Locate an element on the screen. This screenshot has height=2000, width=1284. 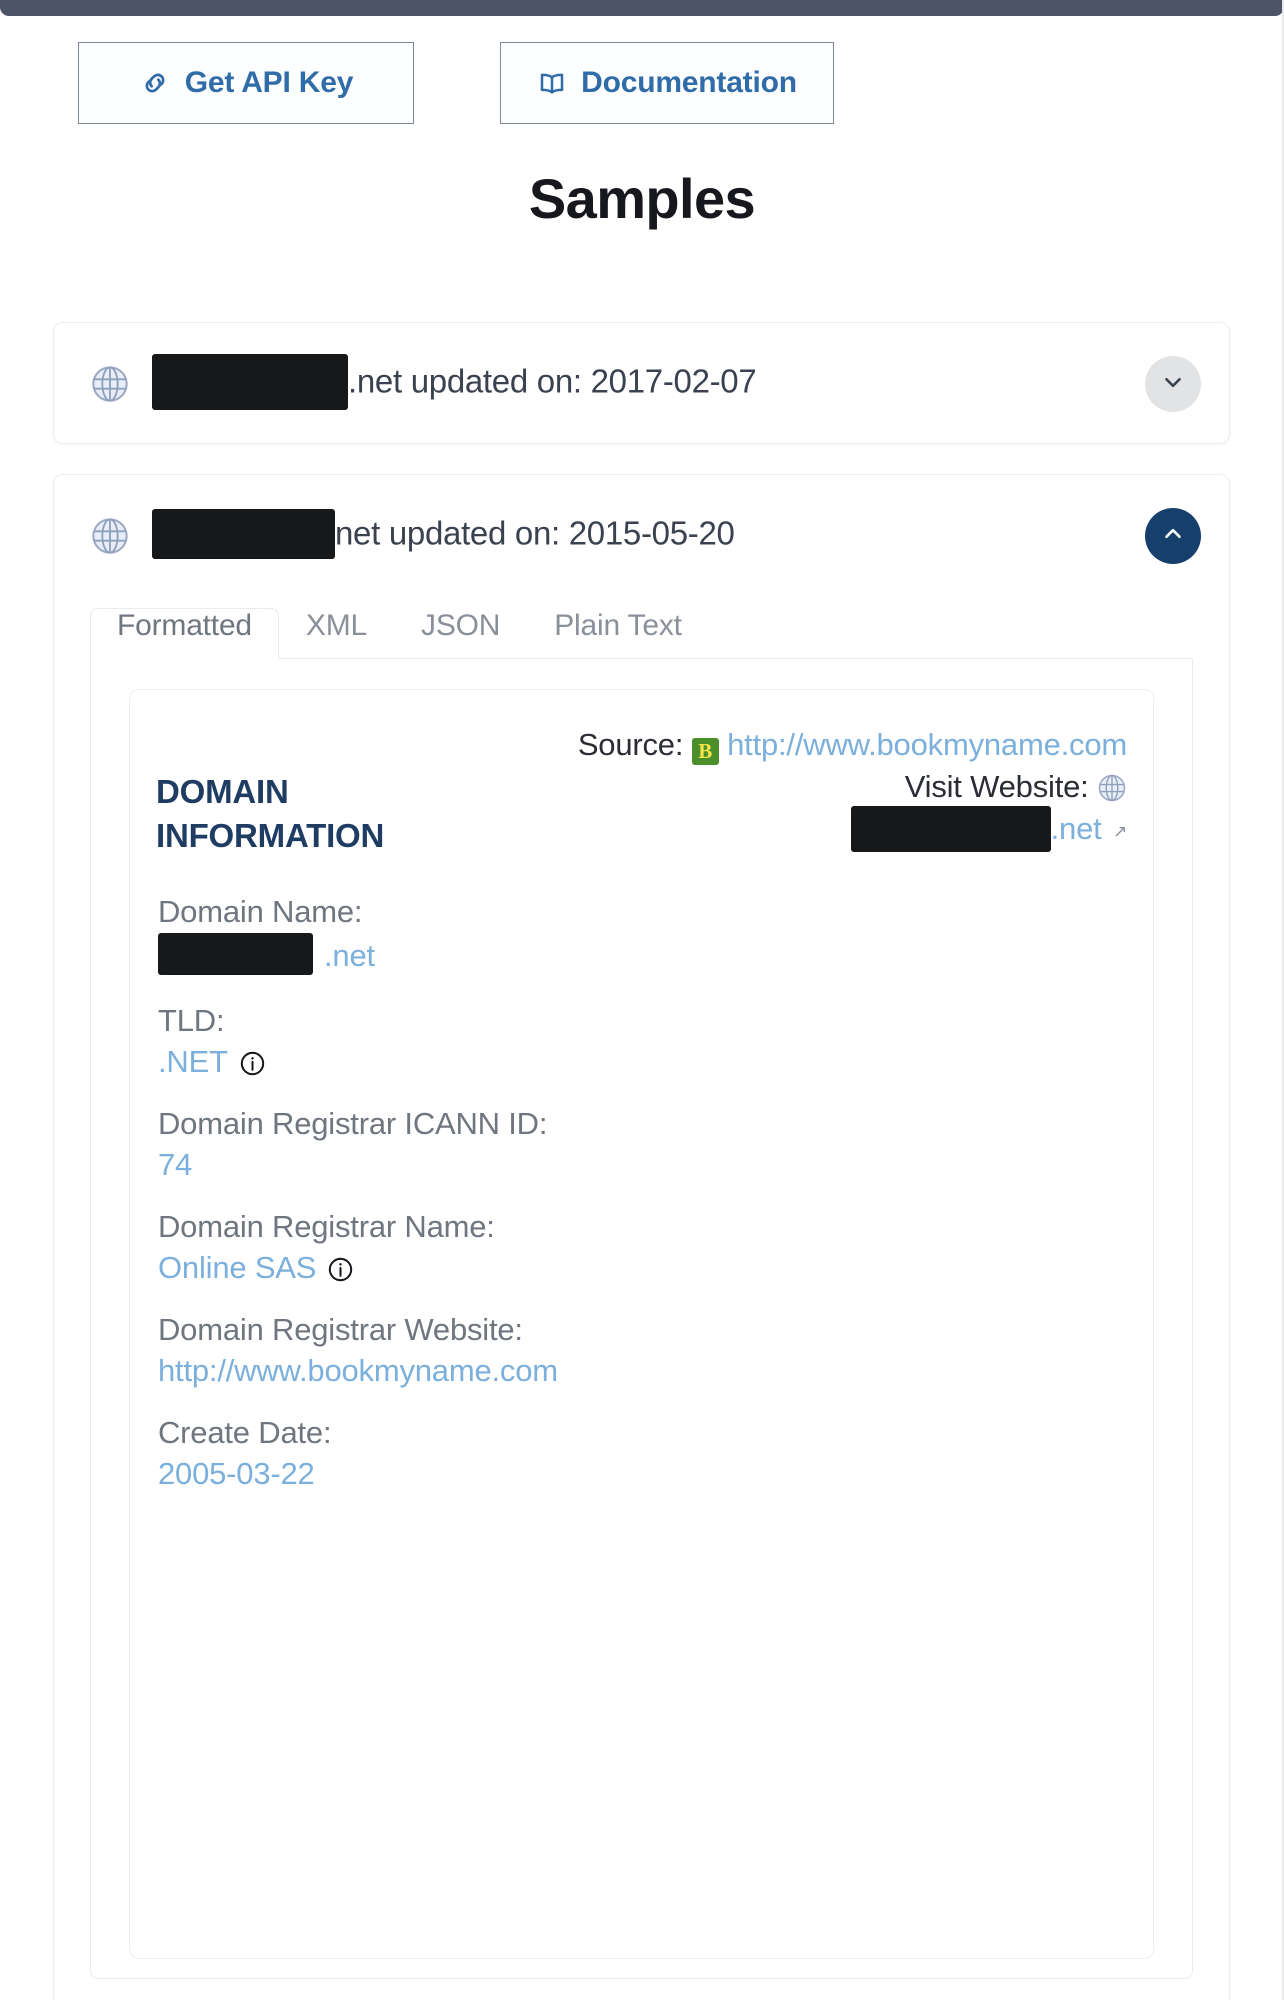
chevron-down-icon is located at coordinates (1173, 384).